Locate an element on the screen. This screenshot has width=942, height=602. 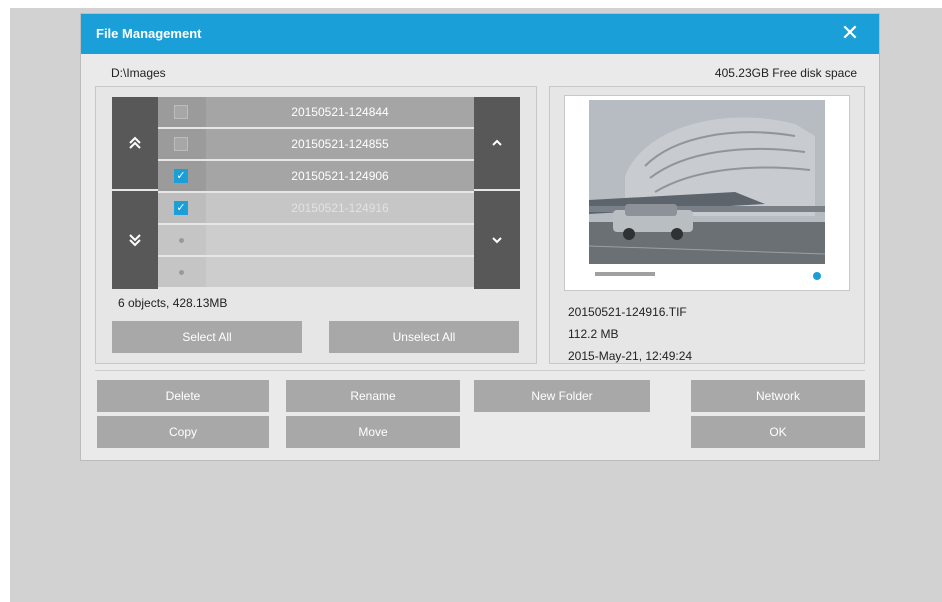
list-item: 20150521-124844 is located at coordinates (316, 112).